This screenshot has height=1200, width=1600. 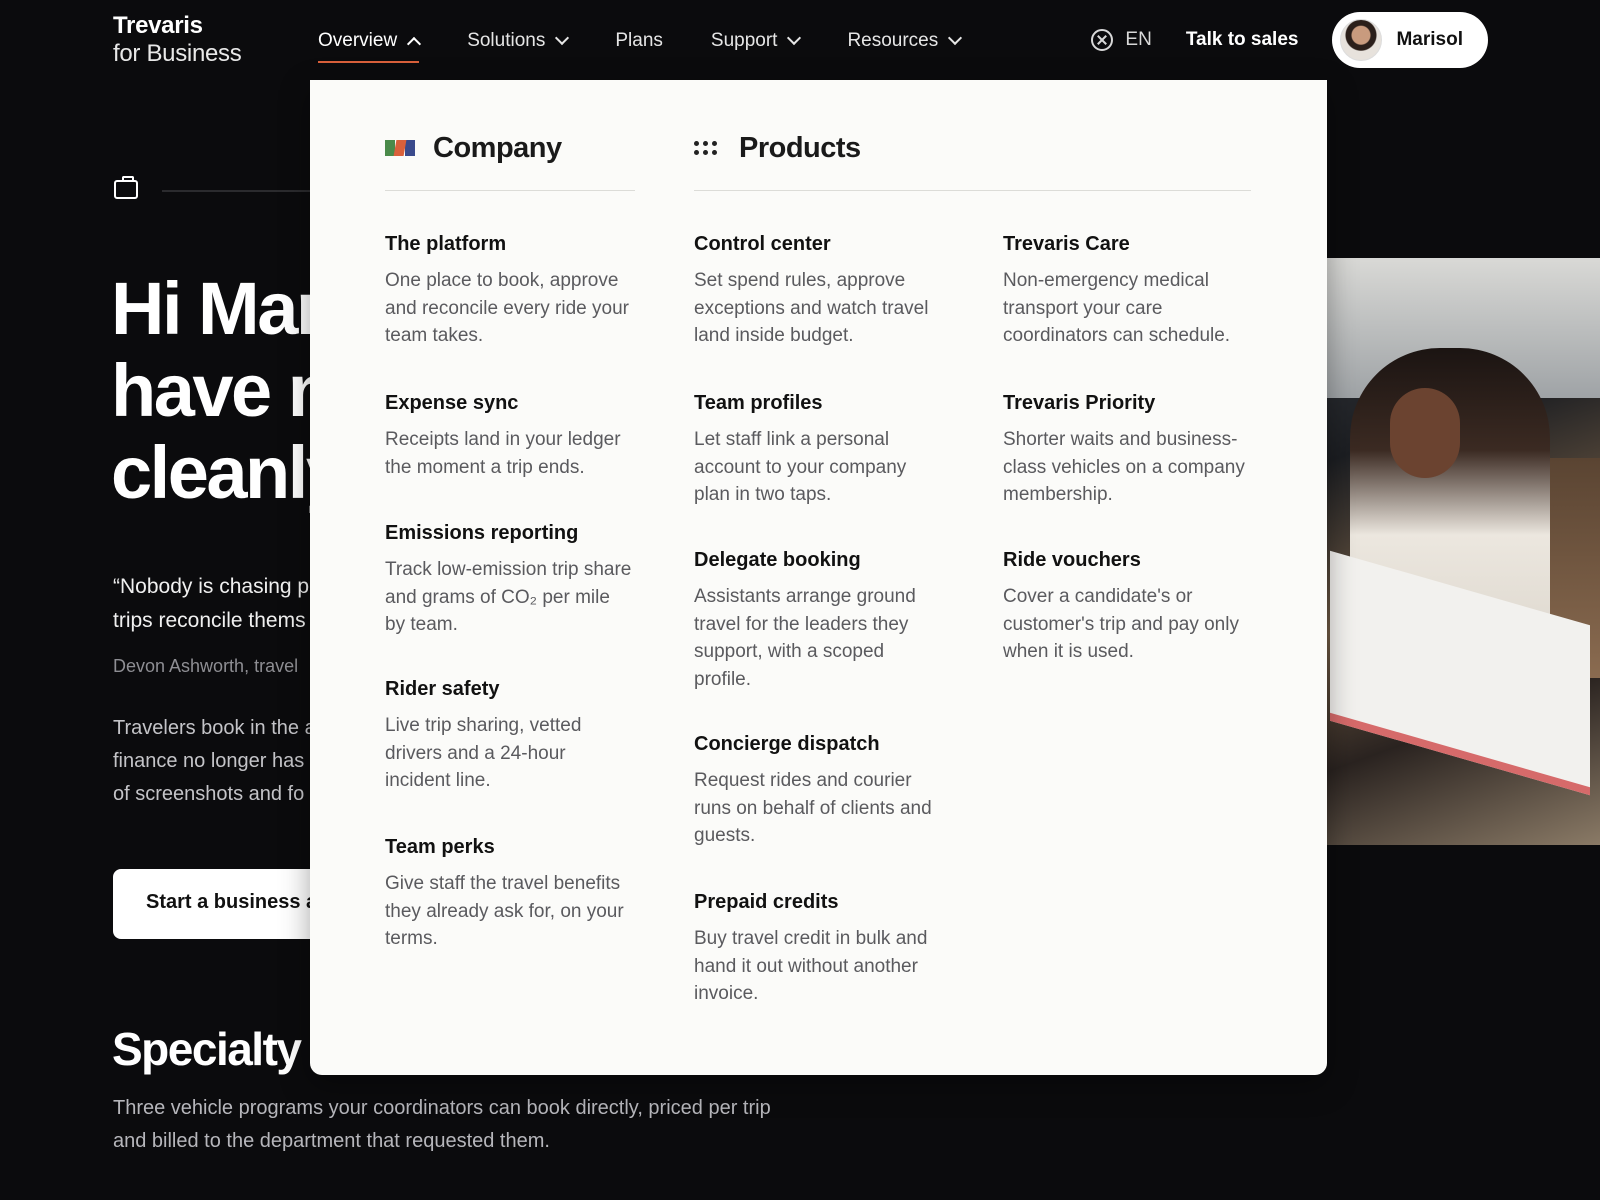 What do you see at coordinates (209, 794) in the screenshot?
I see `body-line: of screenshots and fo` at bounding box center [209, 794].